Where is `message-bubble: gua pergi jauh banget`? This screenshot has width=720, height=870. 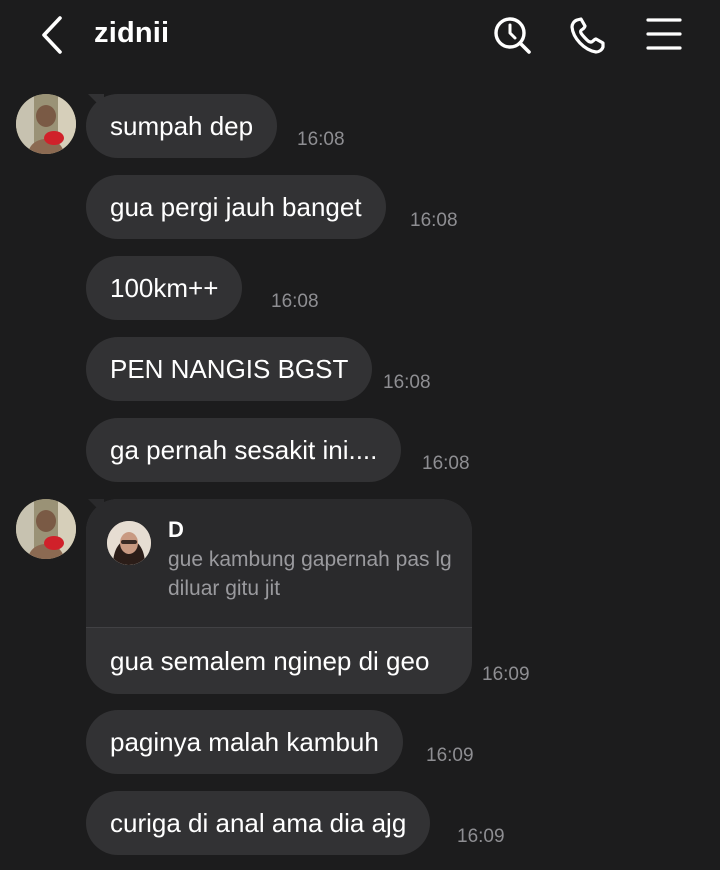
message-bubble: gua pergi jauh banget is located at coordinates (236, 207).